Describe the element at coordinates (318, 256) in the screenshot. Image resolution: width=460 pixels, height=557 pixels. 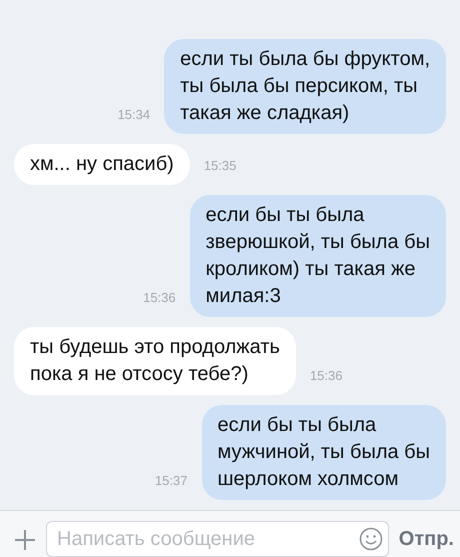
I see `message-bubble: если бы ты была зверюшкой, ты была бы кроликом) ты такая же милая:3` at that location.